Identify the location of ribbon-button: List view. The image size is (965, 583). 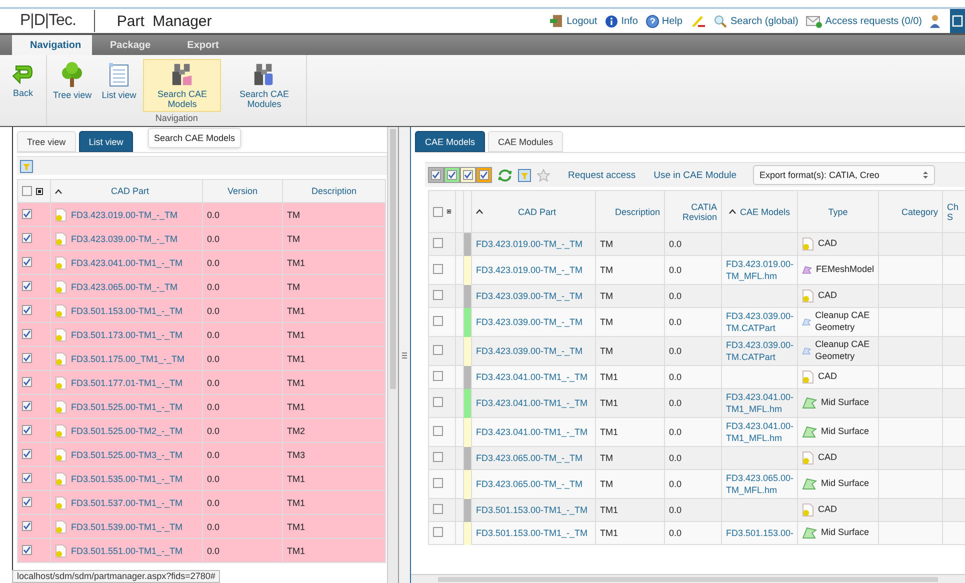
(119, 85).